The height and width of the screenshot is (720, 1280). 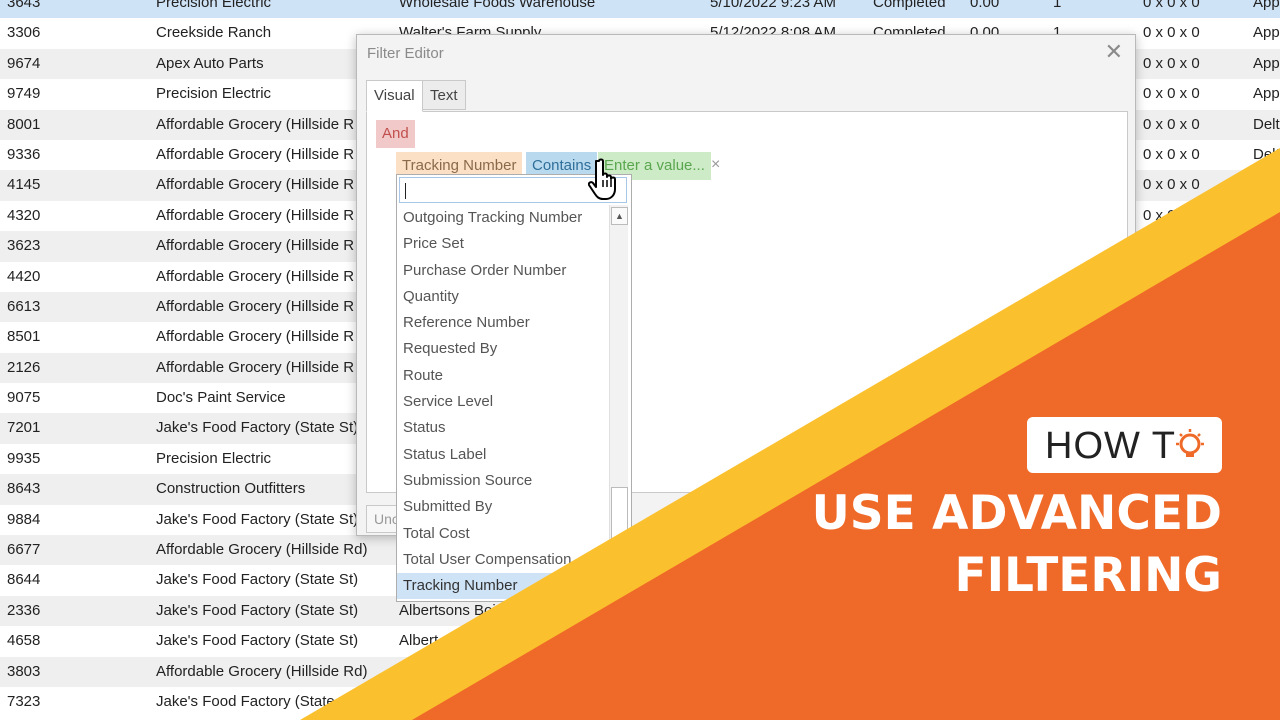 What do you see at coordinates (1016, 513) in the screenshot?
I see `headline-line-1: USE ADVANCED` at bounding box center [1016, 513].